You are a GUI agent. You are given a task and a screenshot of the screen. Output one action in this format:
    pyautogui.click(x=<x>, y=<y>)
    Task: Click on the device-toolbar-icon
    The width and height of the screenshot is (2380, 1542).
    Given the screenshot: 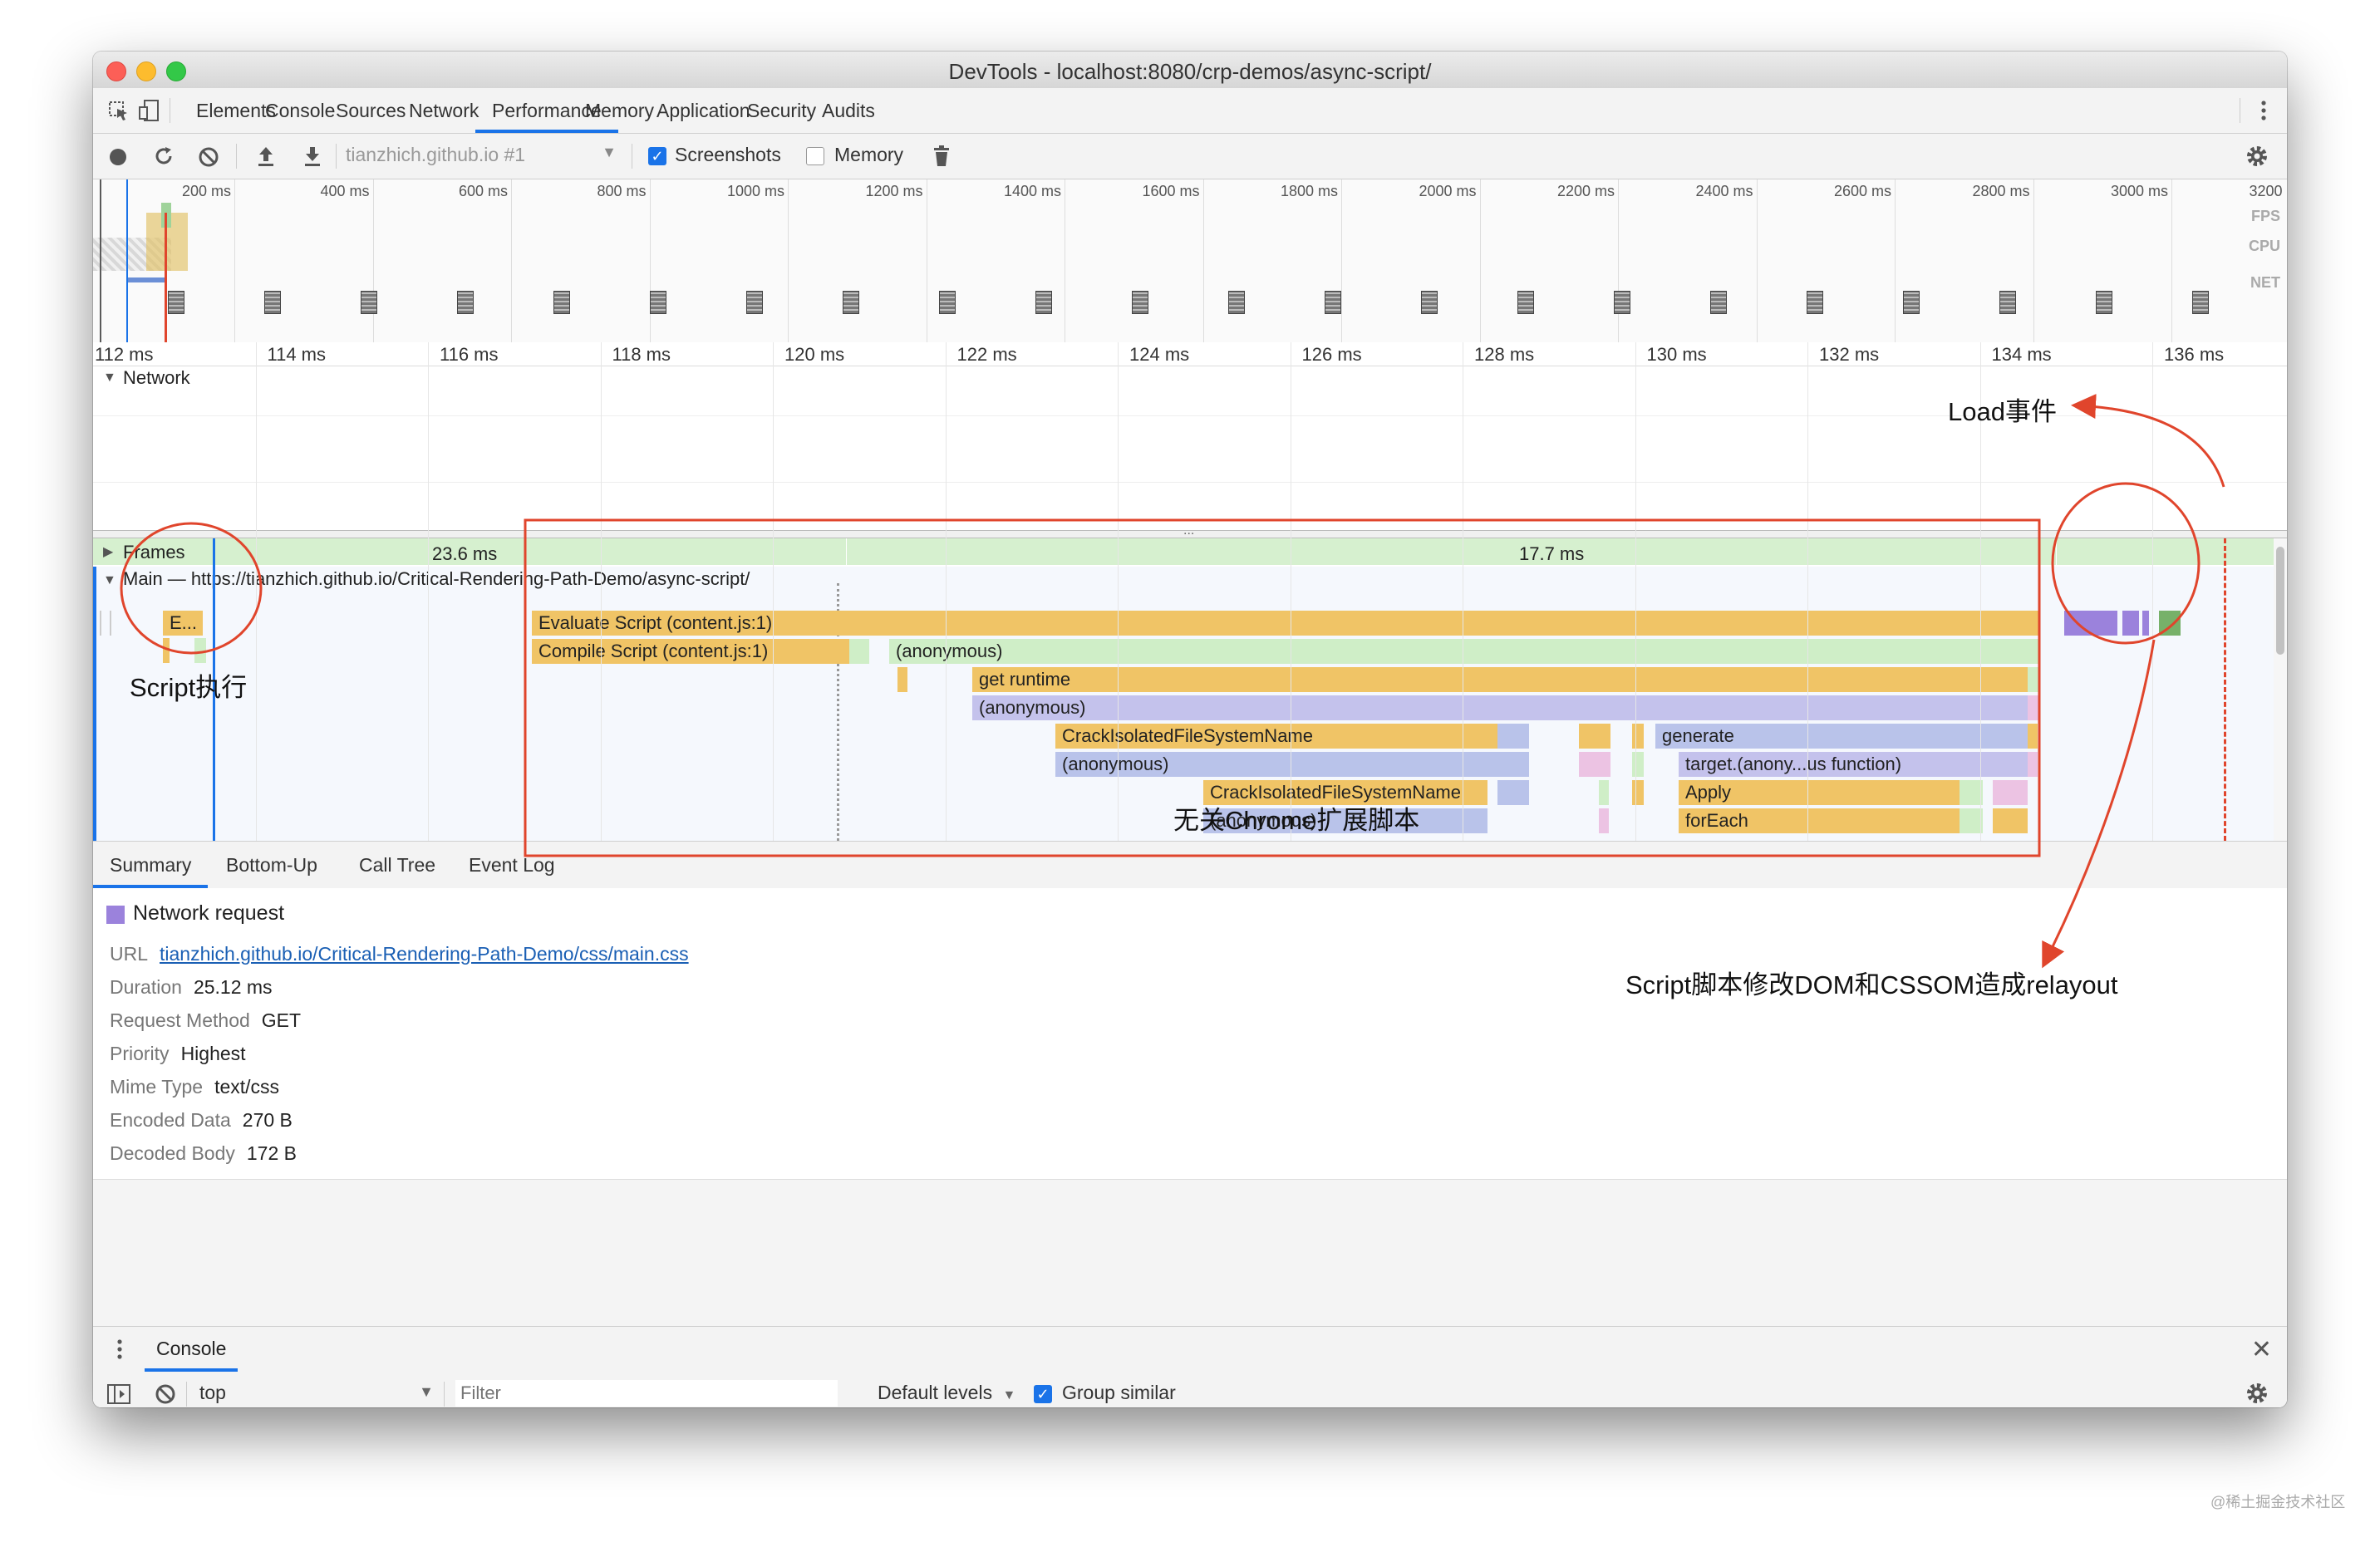 What is the action you would take?
    pyautogui.click(x=149, y=110)
    